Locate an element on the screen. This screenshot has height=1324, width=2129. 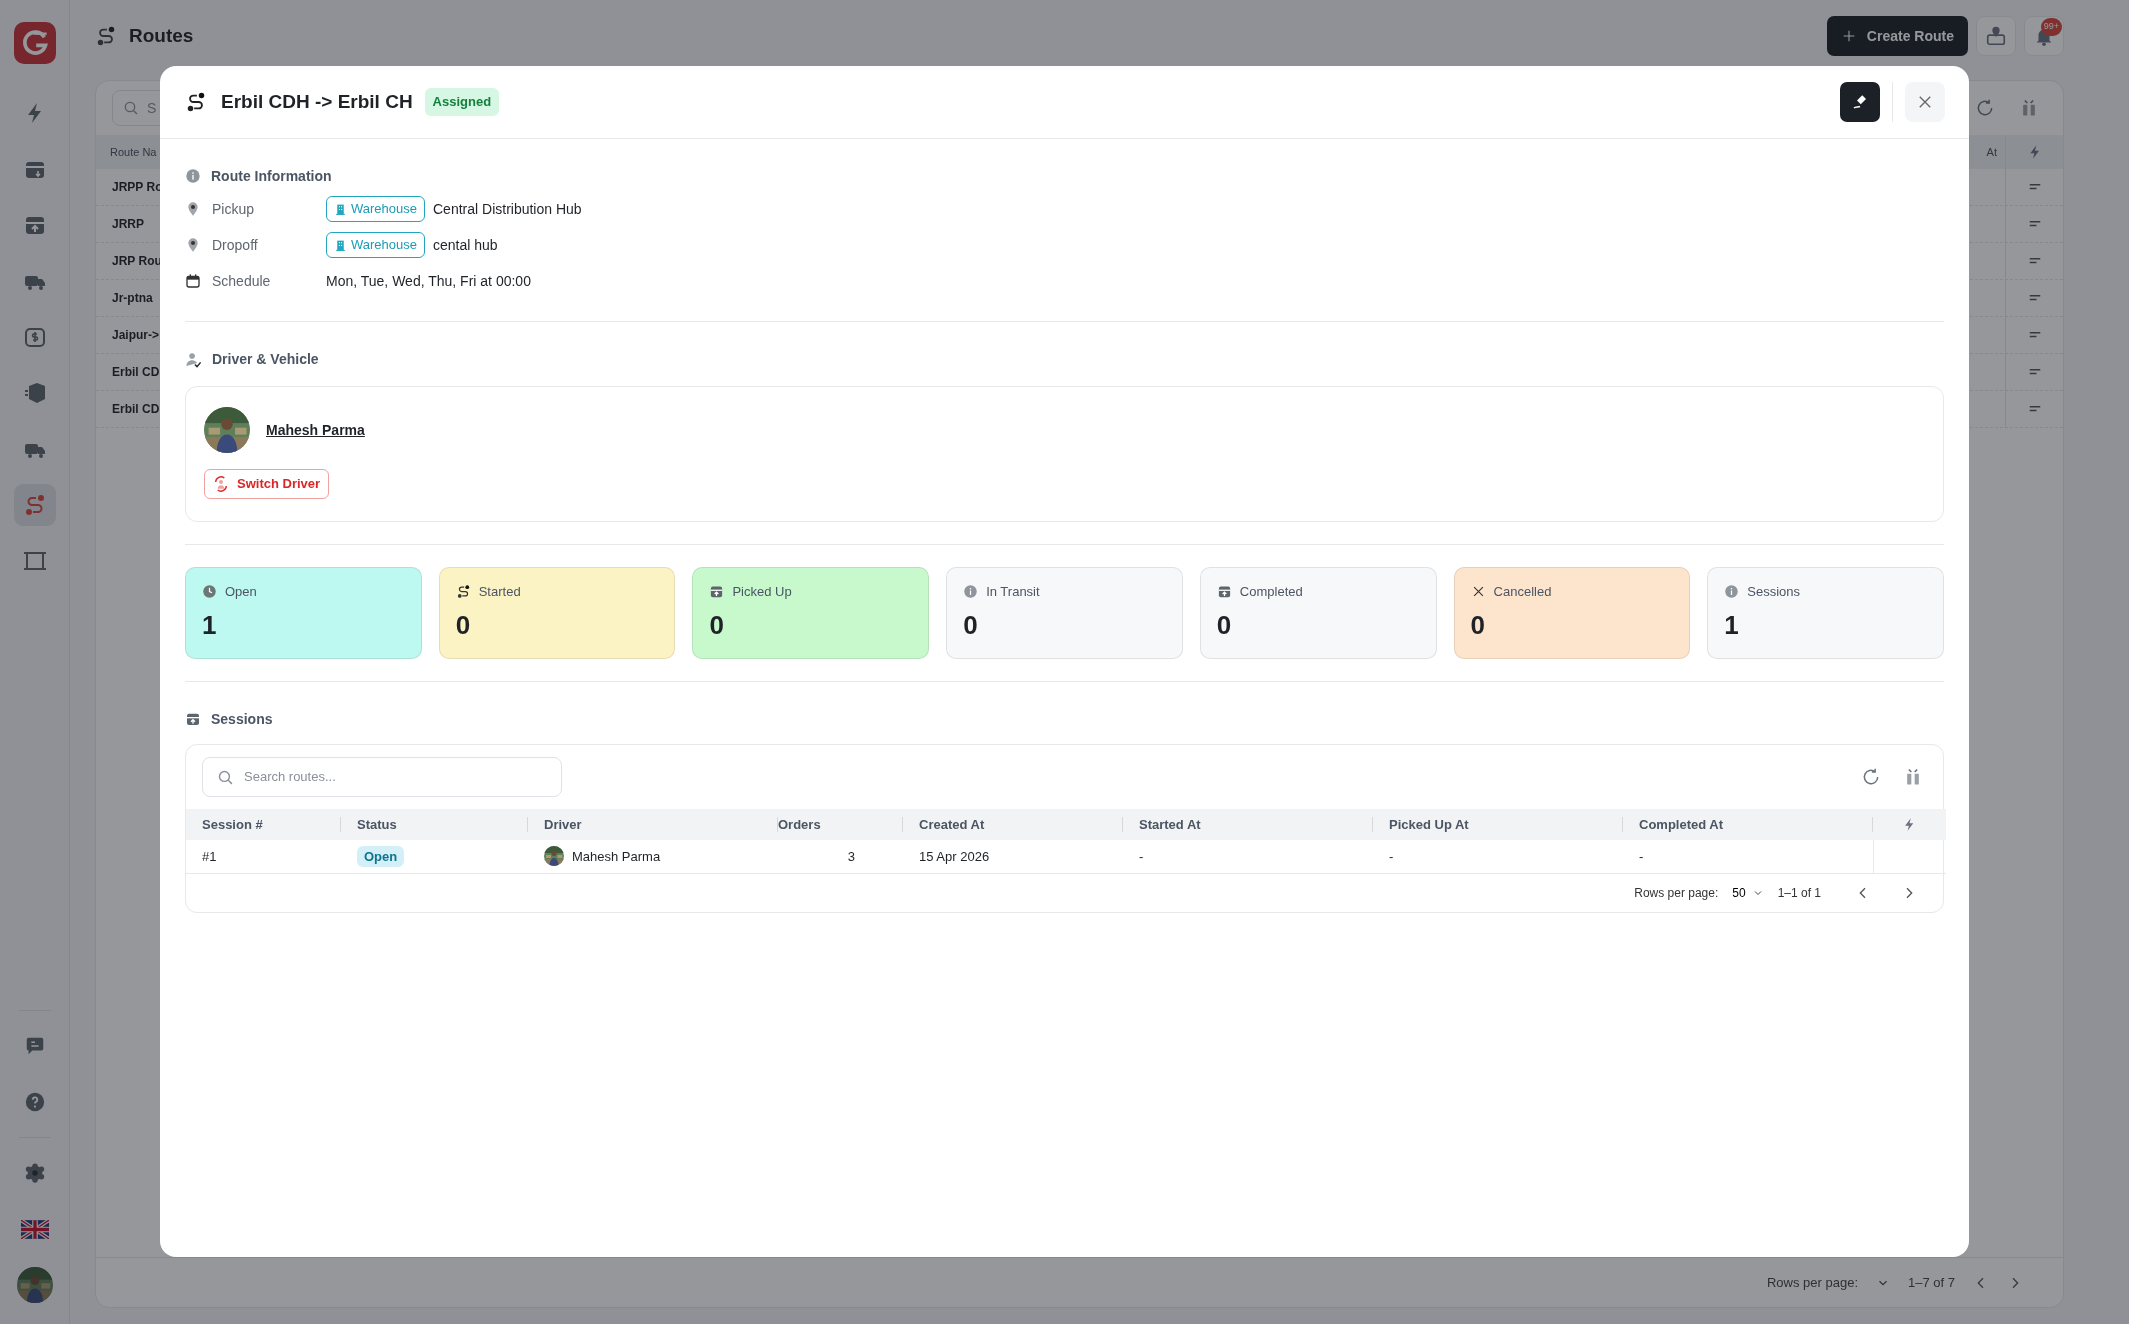
notification-badge: 99+ is located at coordinates (2051, 27).